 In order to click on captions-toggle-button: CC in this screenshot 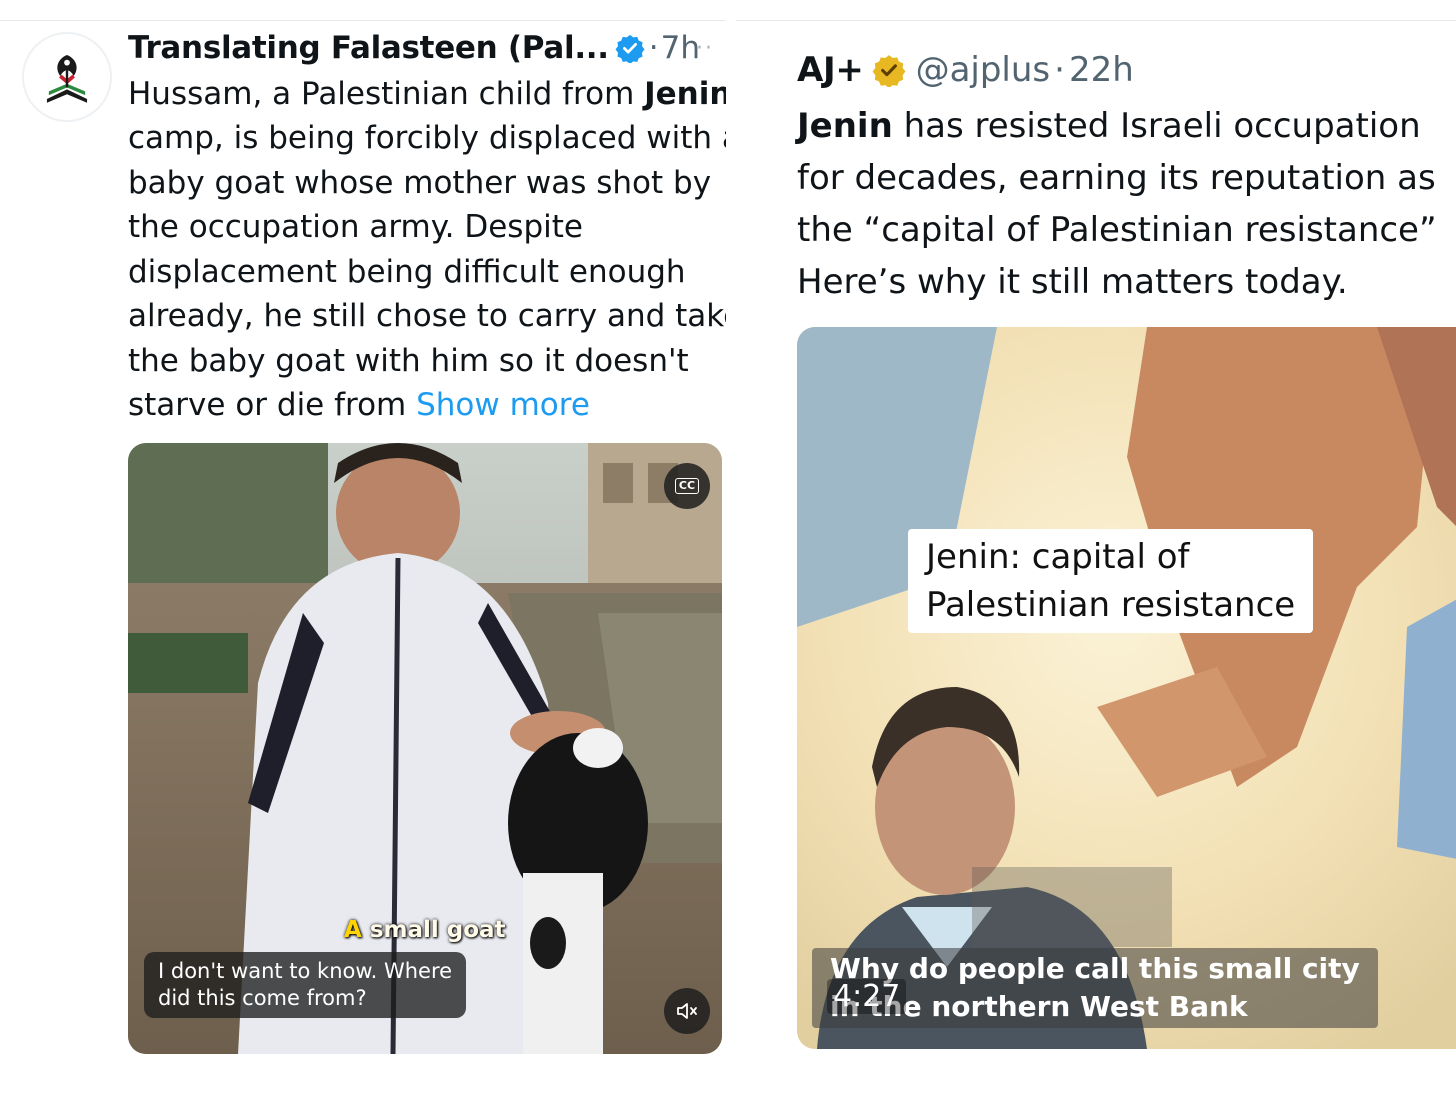, I will do `click(687, 486)`.